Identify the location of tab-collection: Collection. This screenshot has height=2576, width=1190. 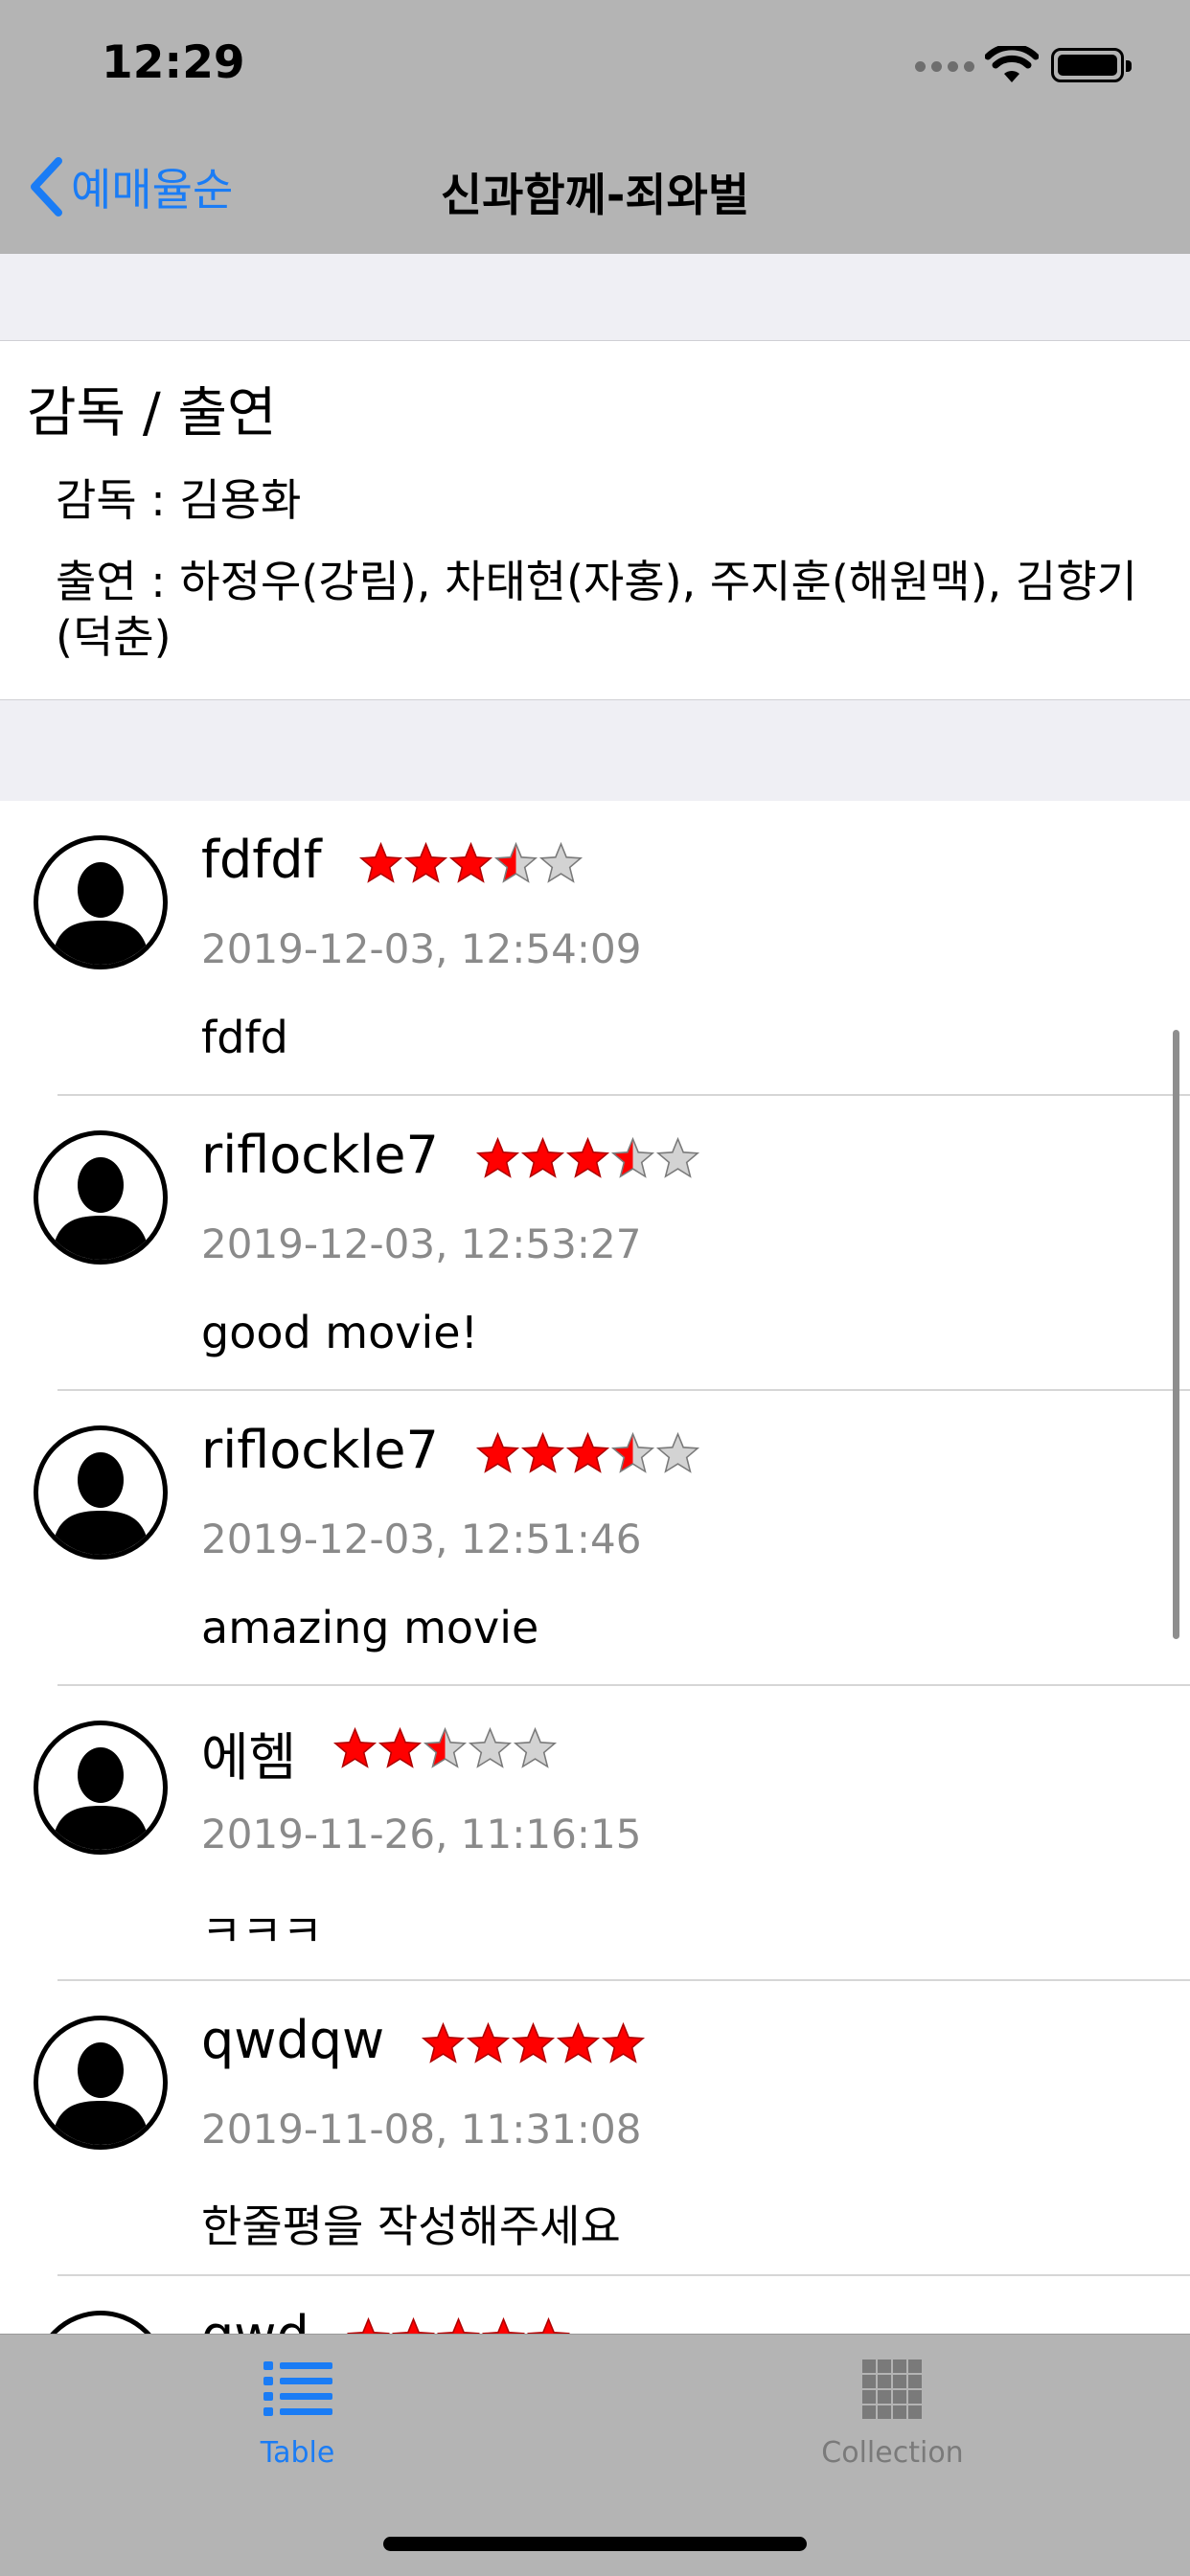
(893, 2411).